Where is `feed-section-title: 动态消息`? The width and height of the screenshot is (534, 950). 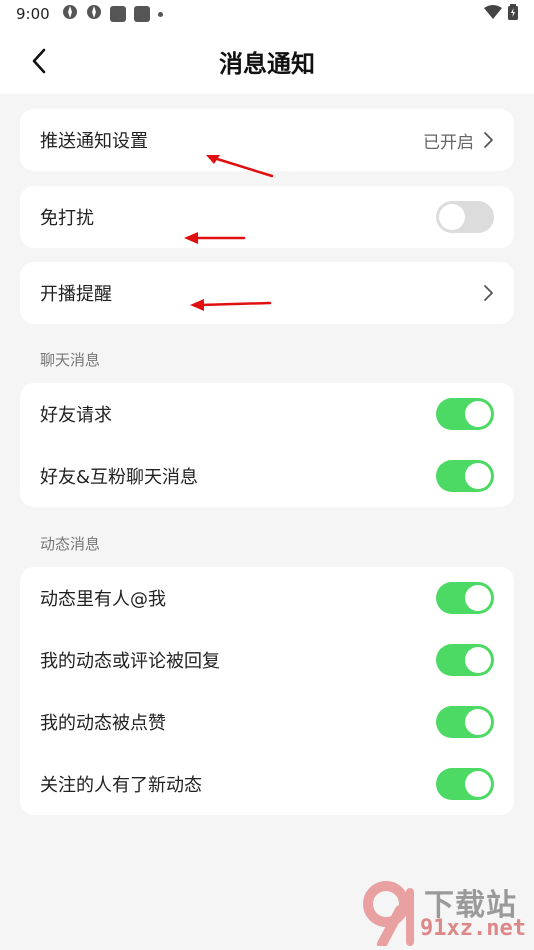
feed-section-title: 动态消息 is located at coordinates (70, 544).